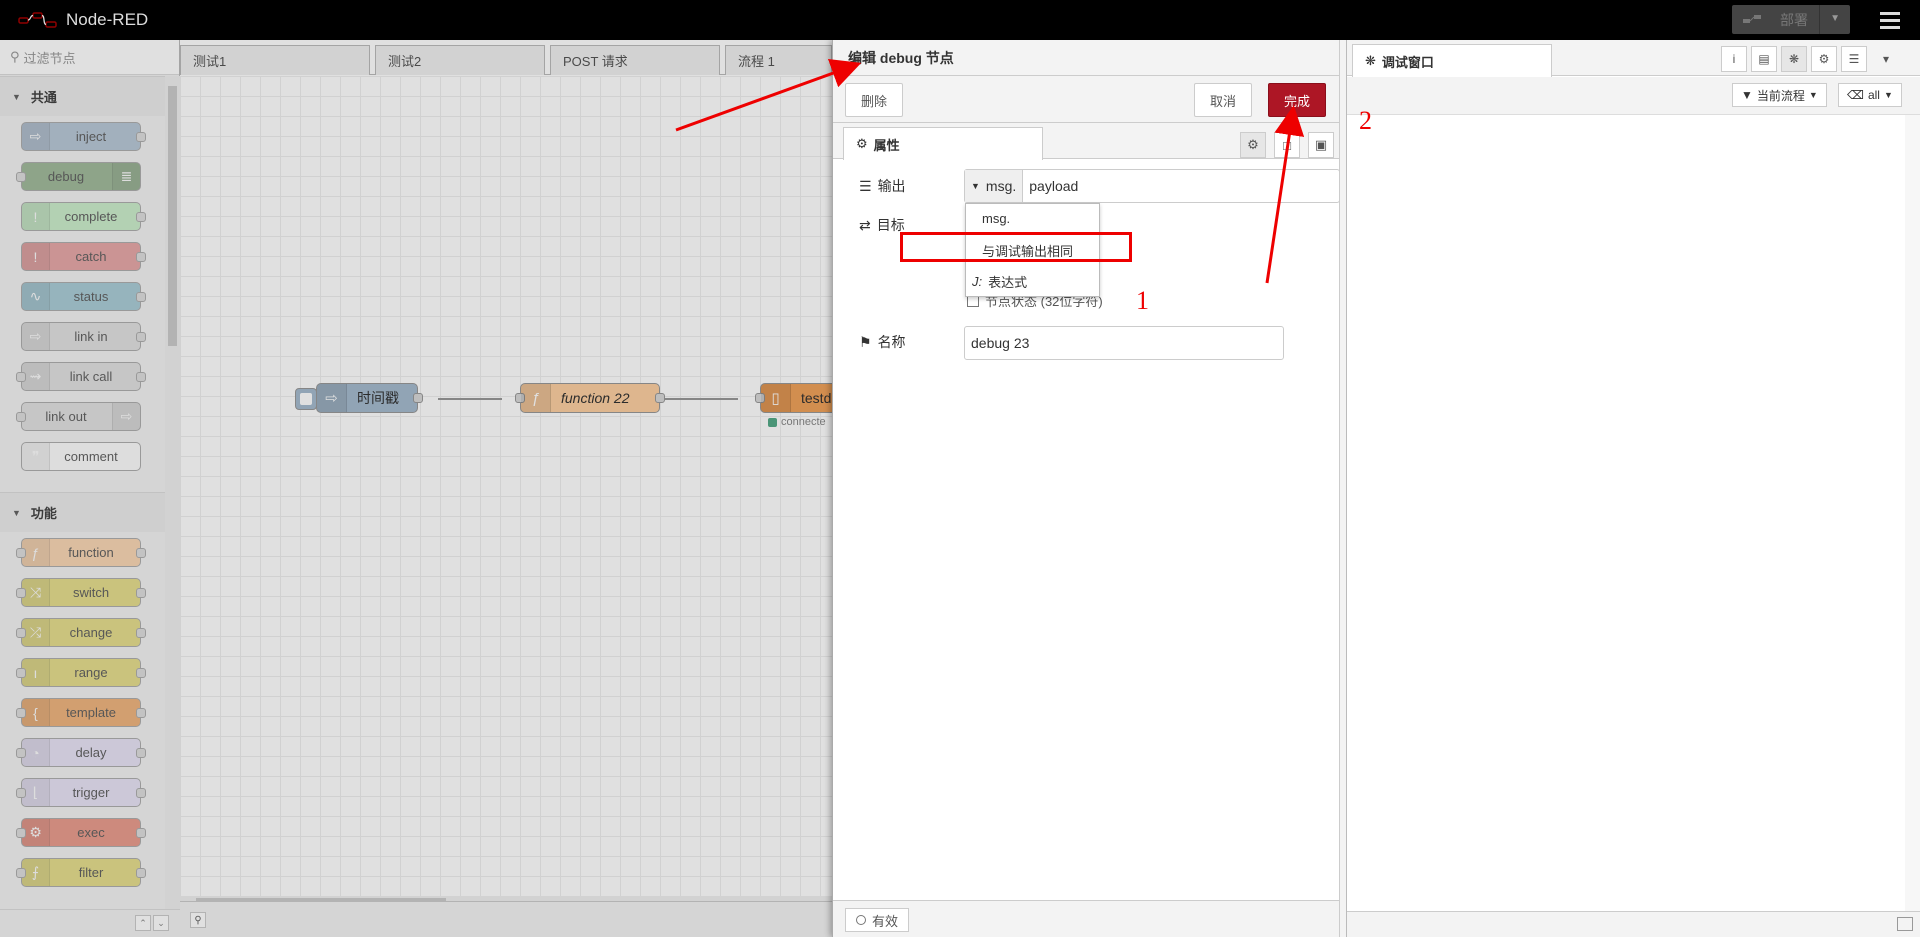 This screenshot has width=1920, height=937. I want to click on sidebar-footer, so click(1633, 924).